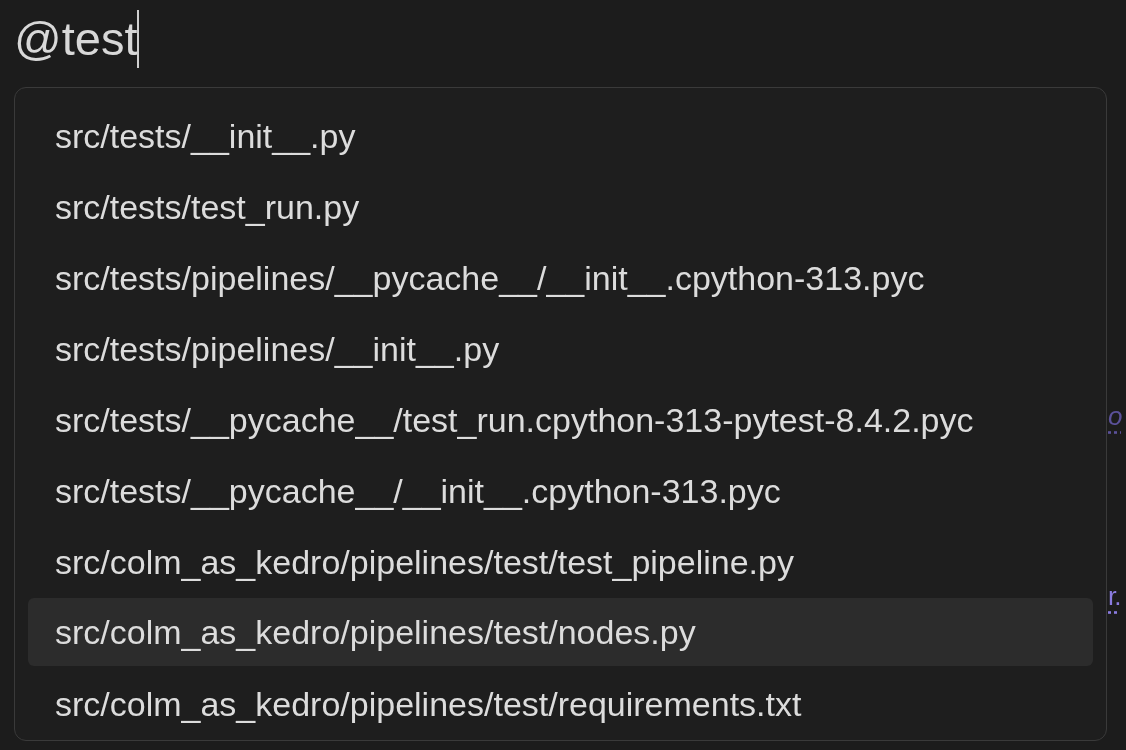 The width and height of the screenshot is (1126, 750). Describe the element at coordinates (560, 704) in the screenshot. I see `suggestion-item: src/colm_as_kedro/pipelines/test/requirements.txt` at that location.